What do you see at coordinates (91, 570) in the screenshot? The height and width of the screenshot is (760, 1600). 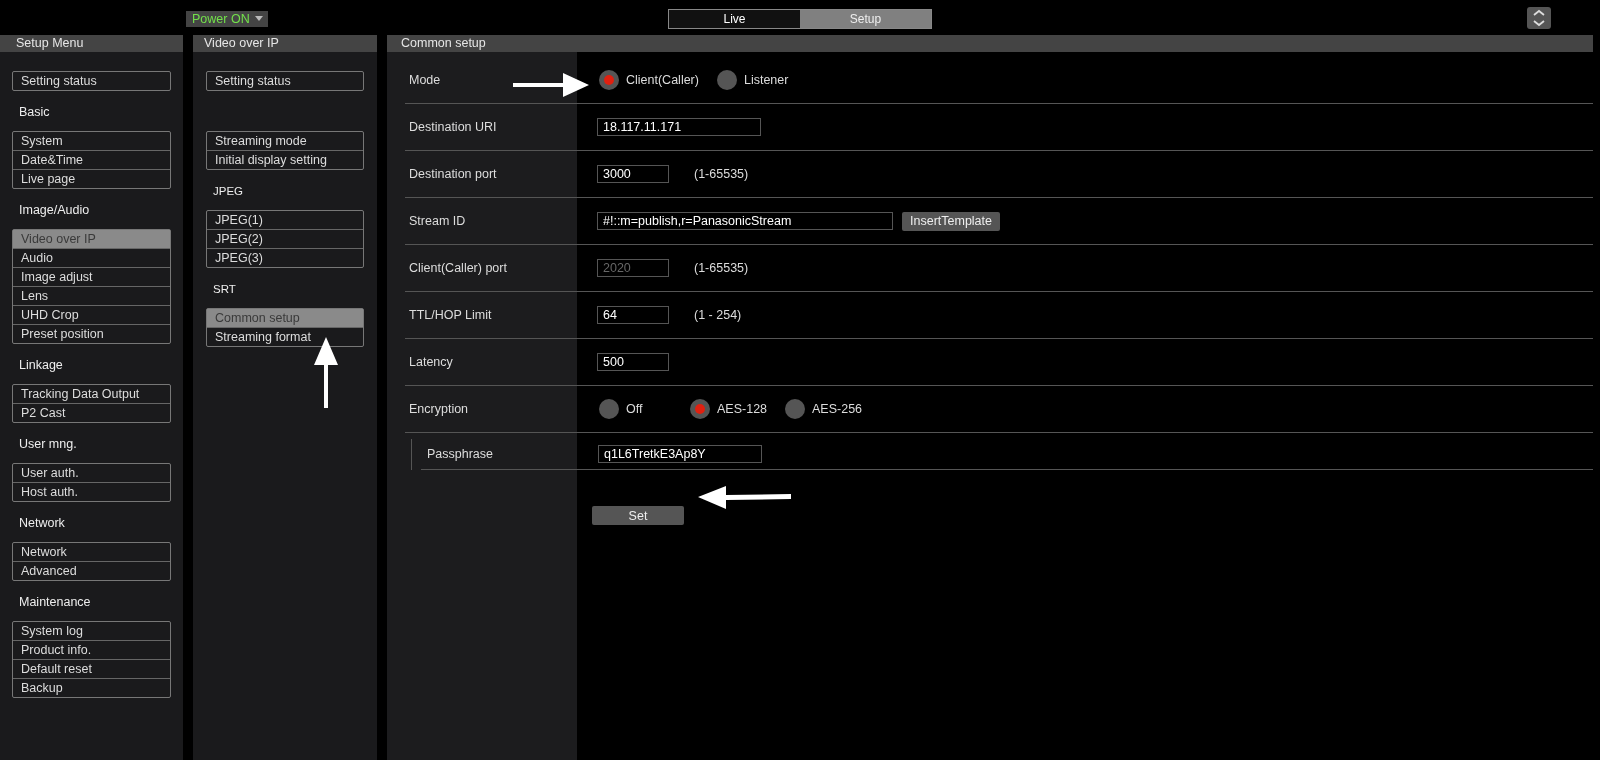 I see `menu-item: Advanced` at bounding box center [91, 570].